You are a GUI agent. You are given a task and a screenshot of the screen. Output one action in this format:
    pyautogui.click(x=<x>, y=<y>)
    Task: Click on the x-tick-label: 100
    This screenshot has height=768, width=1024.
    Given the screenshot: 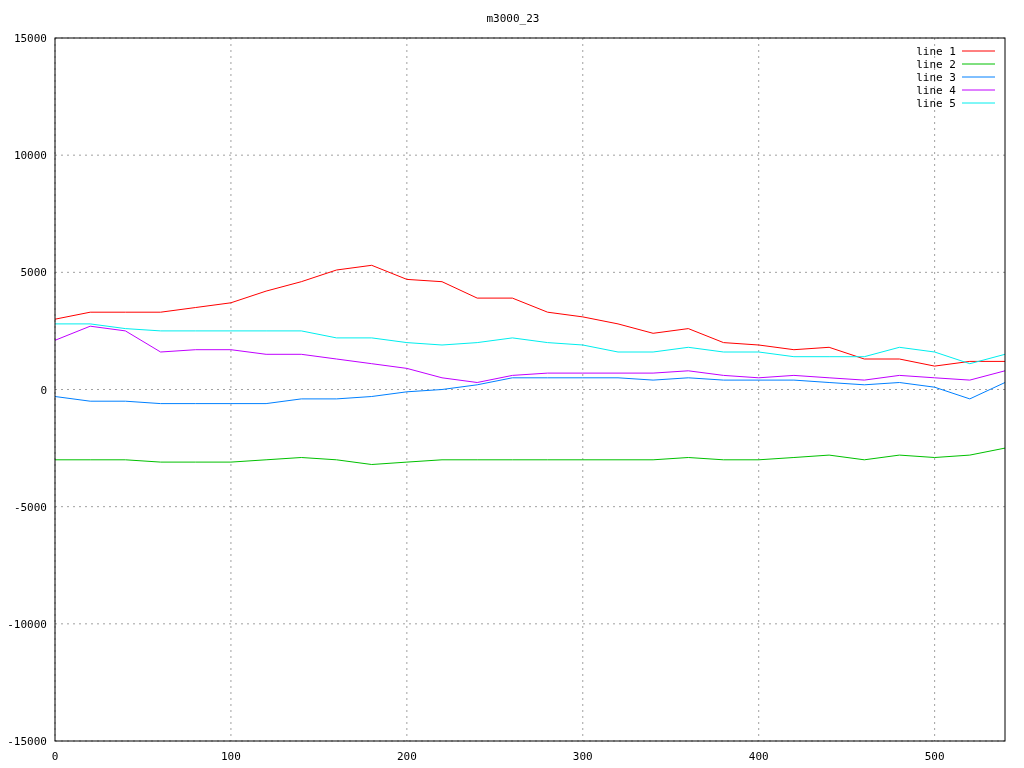 What is the action you would take?
    pyautogui.click(x=231, y=756)
    